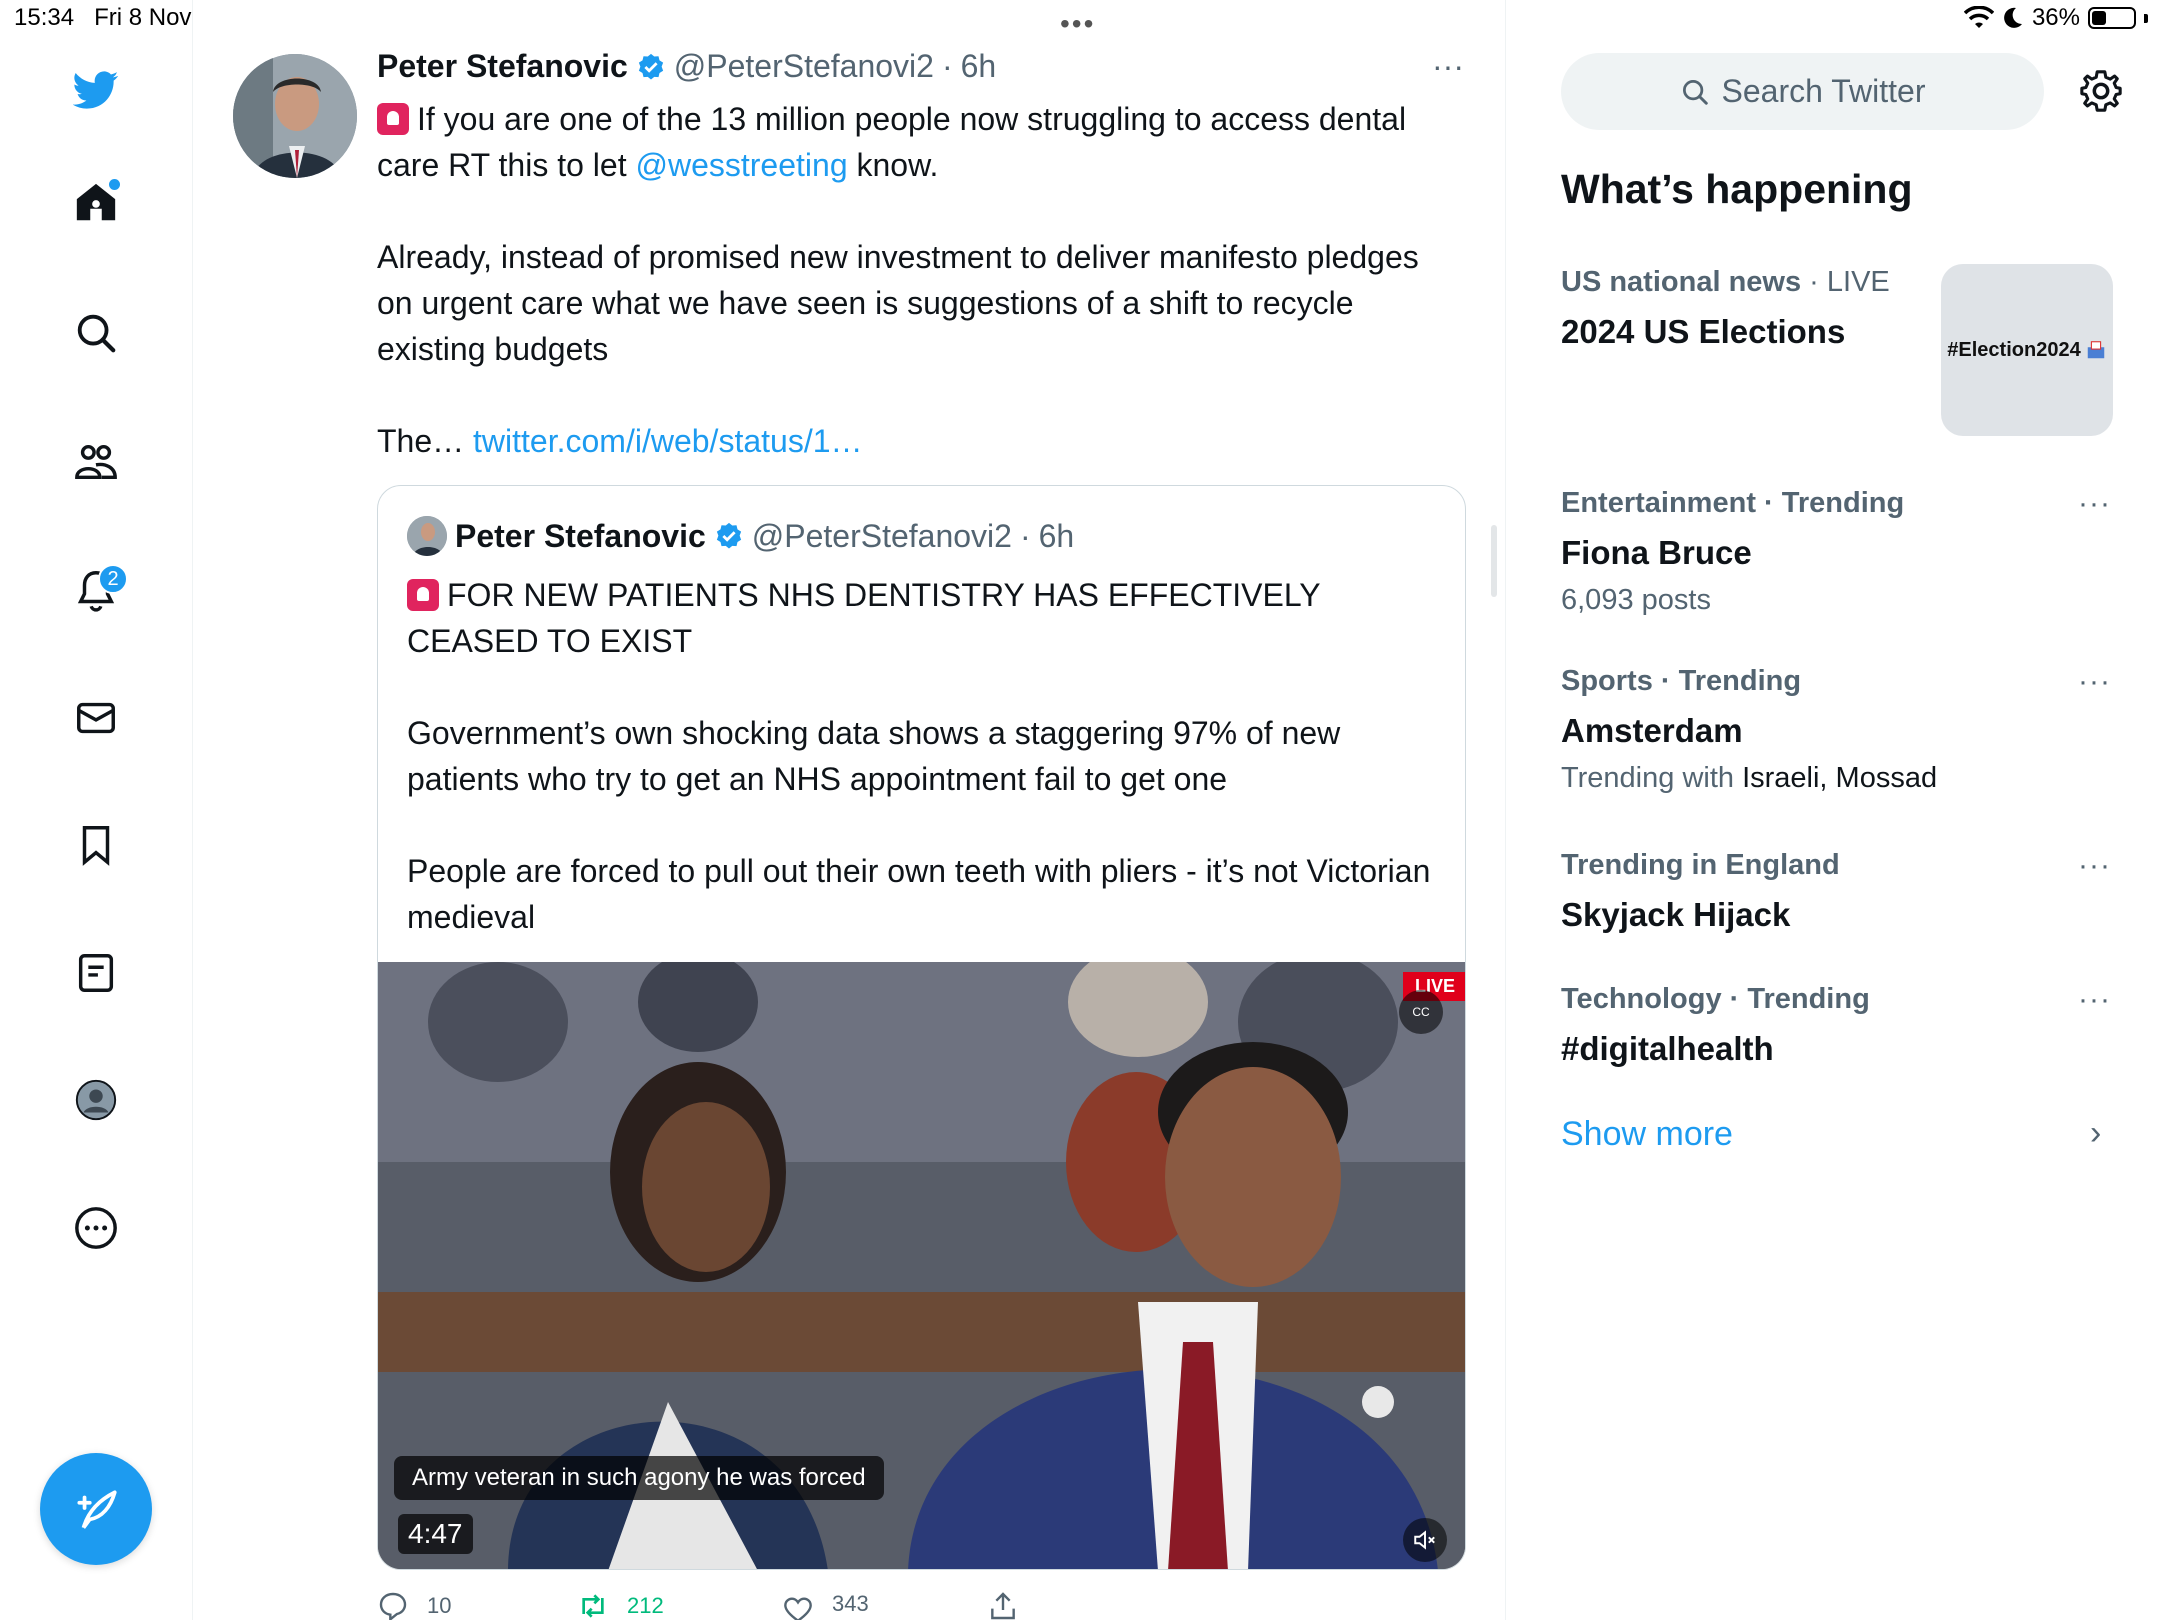  I want to click on nav-explore, so click(96, 333).